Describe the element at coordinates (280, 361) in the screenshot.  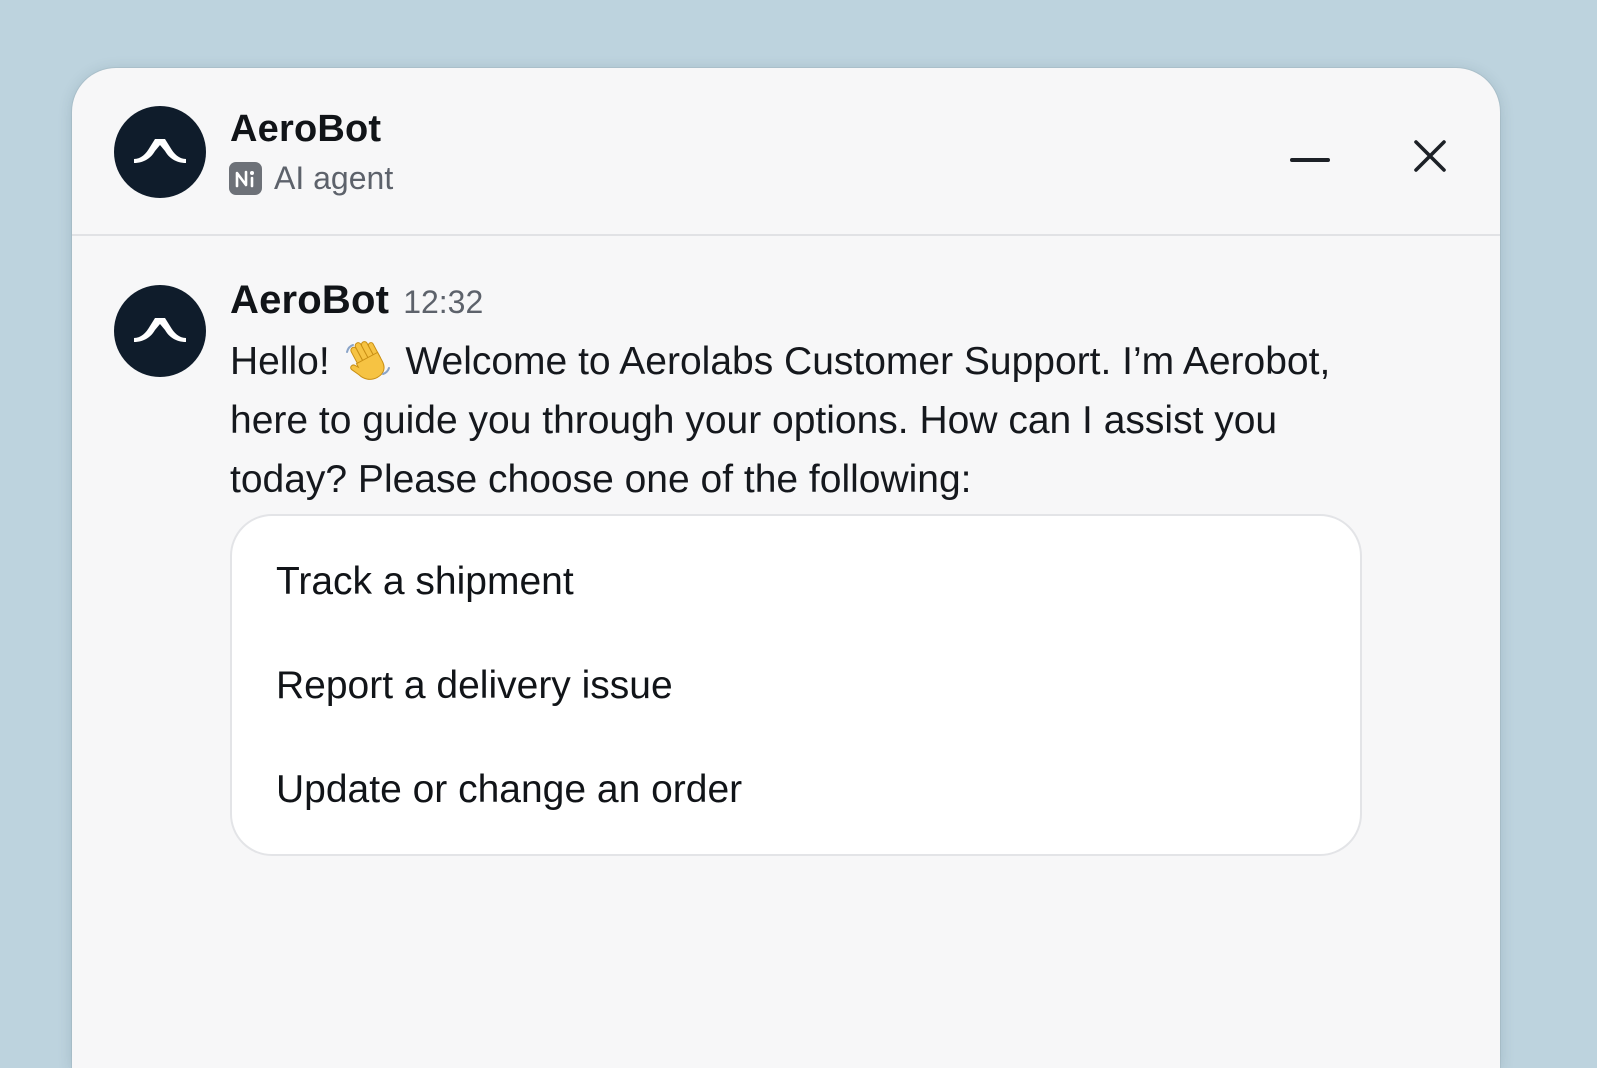
I see `message-greeting: Hello!` at that location.